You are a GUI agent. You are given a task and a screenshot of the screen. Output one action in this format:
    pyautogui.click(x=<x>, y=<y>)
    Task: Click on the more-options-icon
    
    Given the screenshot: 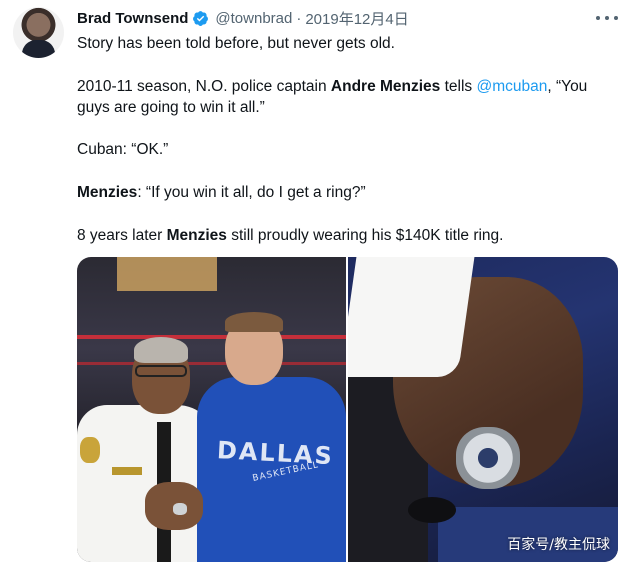 What is the action you would take?
    pyautogui.click(x=607, y=18)
    